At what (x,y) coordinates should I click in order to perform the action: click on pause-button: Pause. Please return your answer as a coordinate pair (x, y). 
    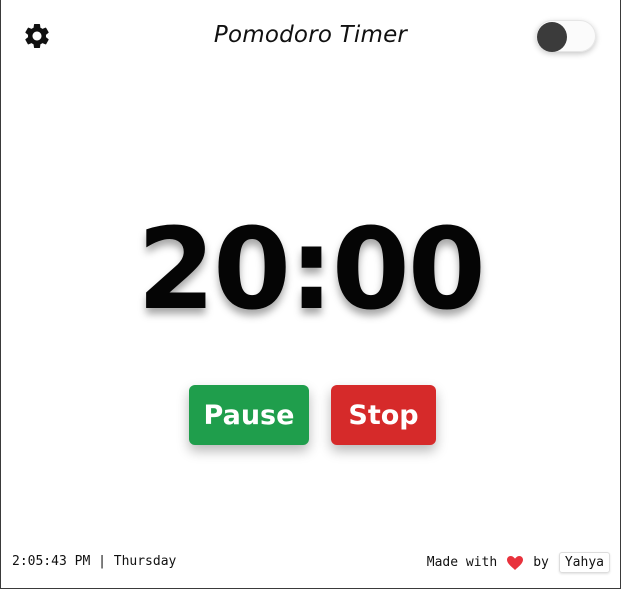
    Looking at the image, I should click on (249, 415).